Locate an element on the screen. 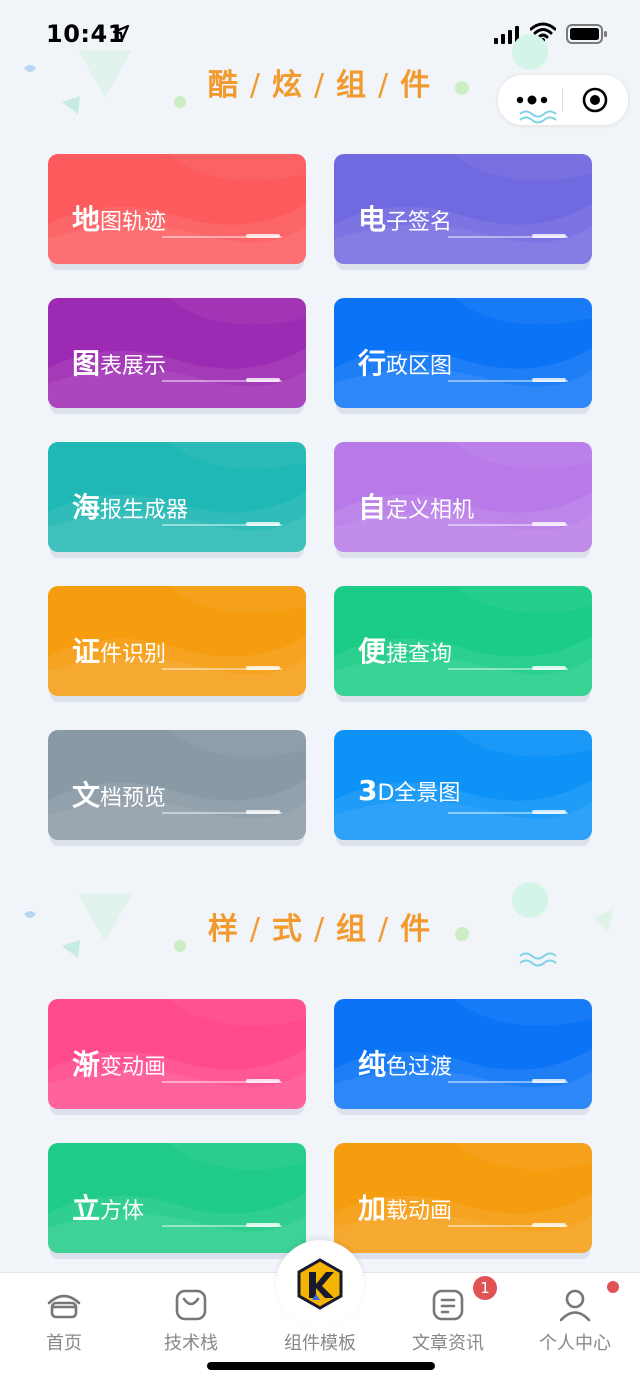 The image size is (640, 1386). section-title-cool-components: 酷 / 炫 / 组 / 件 is located at coordinates (320, 85).